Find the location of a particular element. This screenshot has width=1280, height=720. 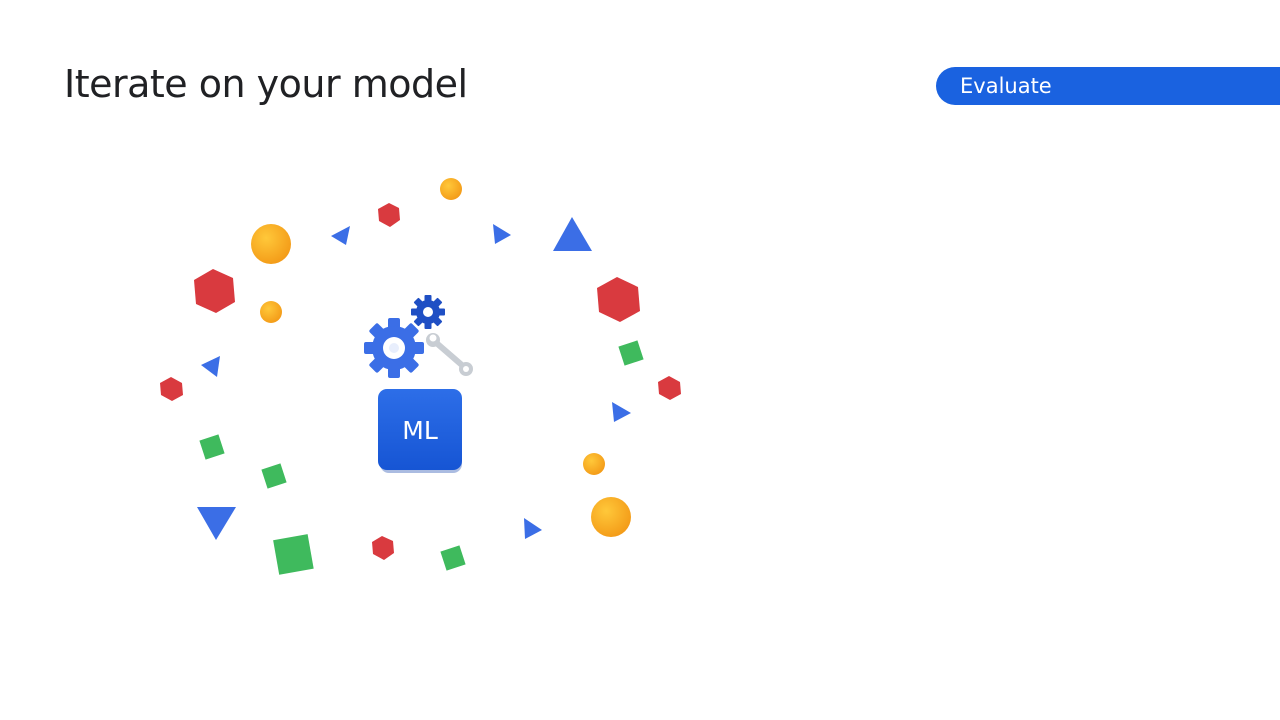

ml-badge-label: ML is located at coordinates (420, 430).